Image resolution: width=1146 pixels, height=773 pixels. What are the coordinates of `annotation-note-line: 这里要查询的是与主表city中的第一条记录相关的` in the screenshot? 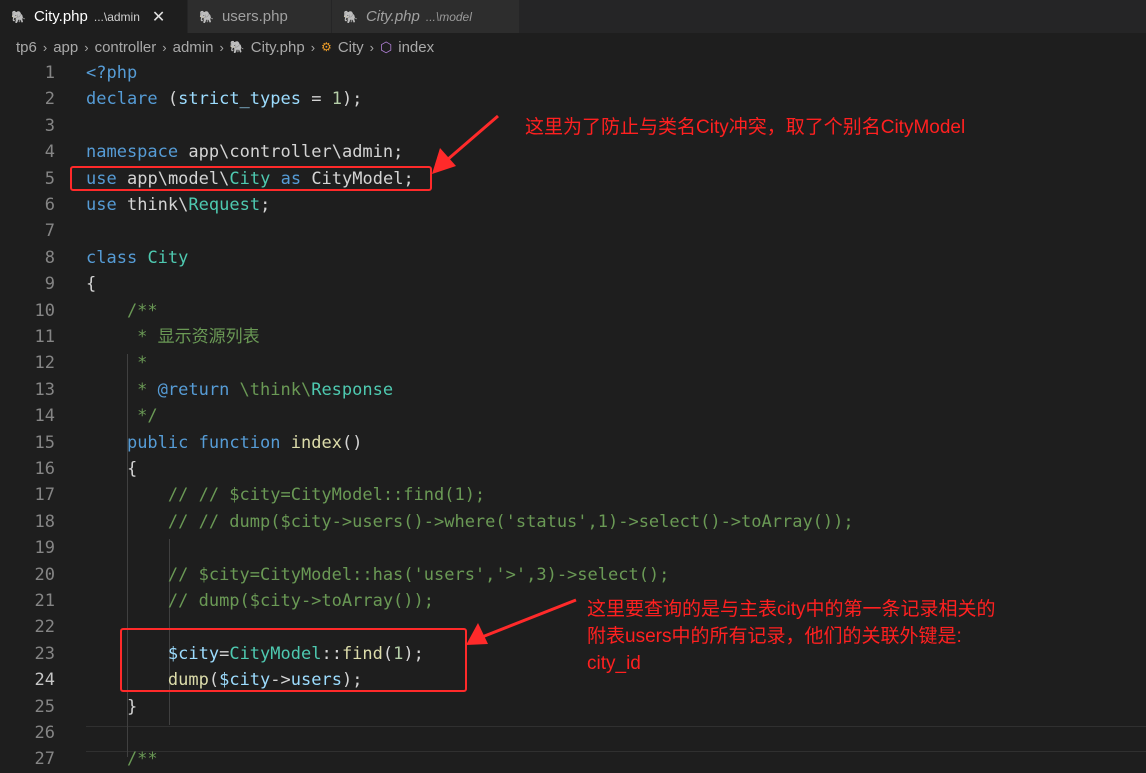 It's located at (791, 609).